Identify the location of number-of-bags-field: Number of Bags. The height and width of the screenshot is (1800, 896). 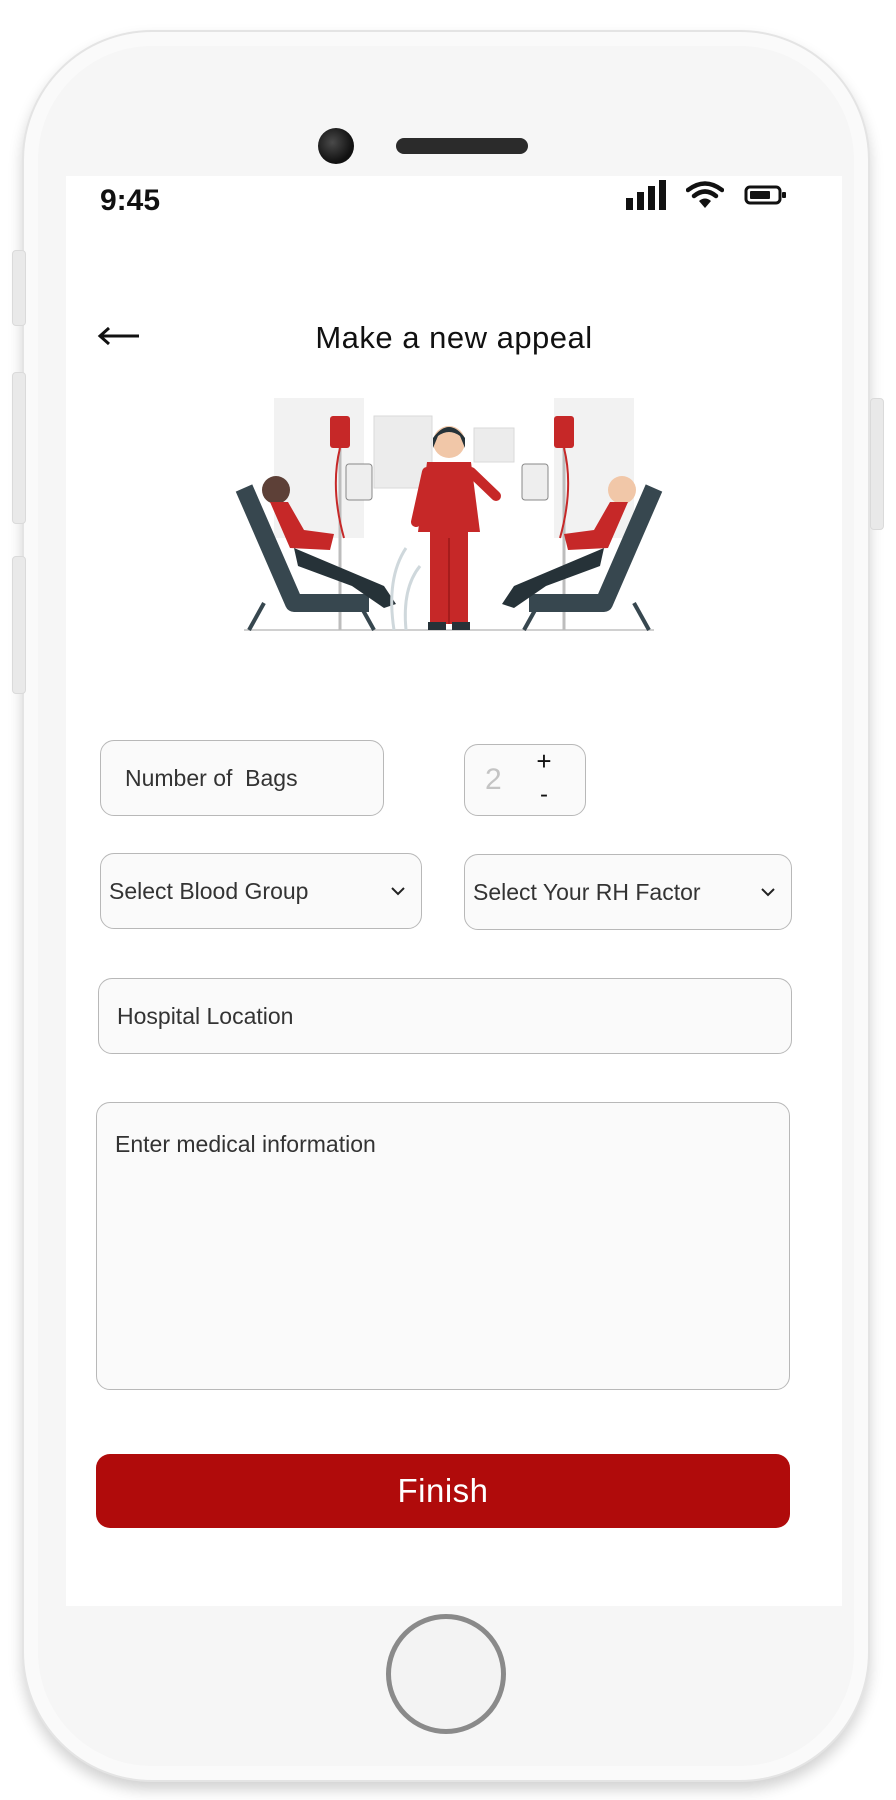
(242, 778).